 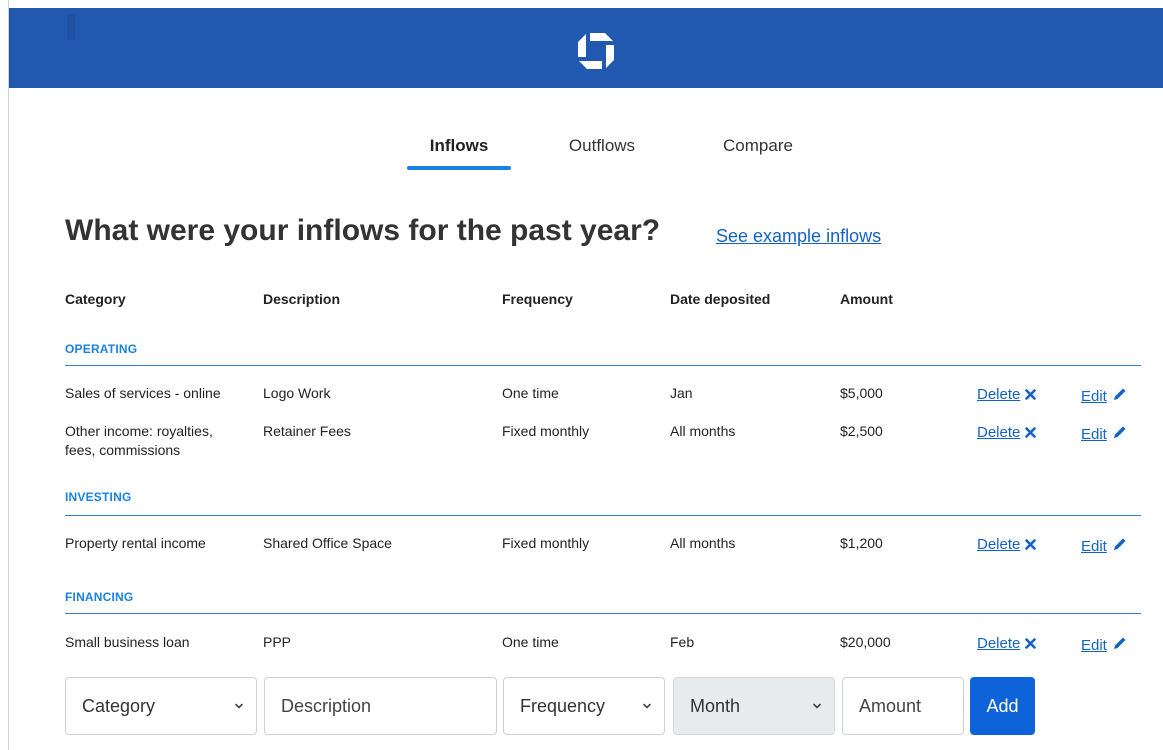 I want to click on row-category: Small business loan, so click(x=127, y=642).